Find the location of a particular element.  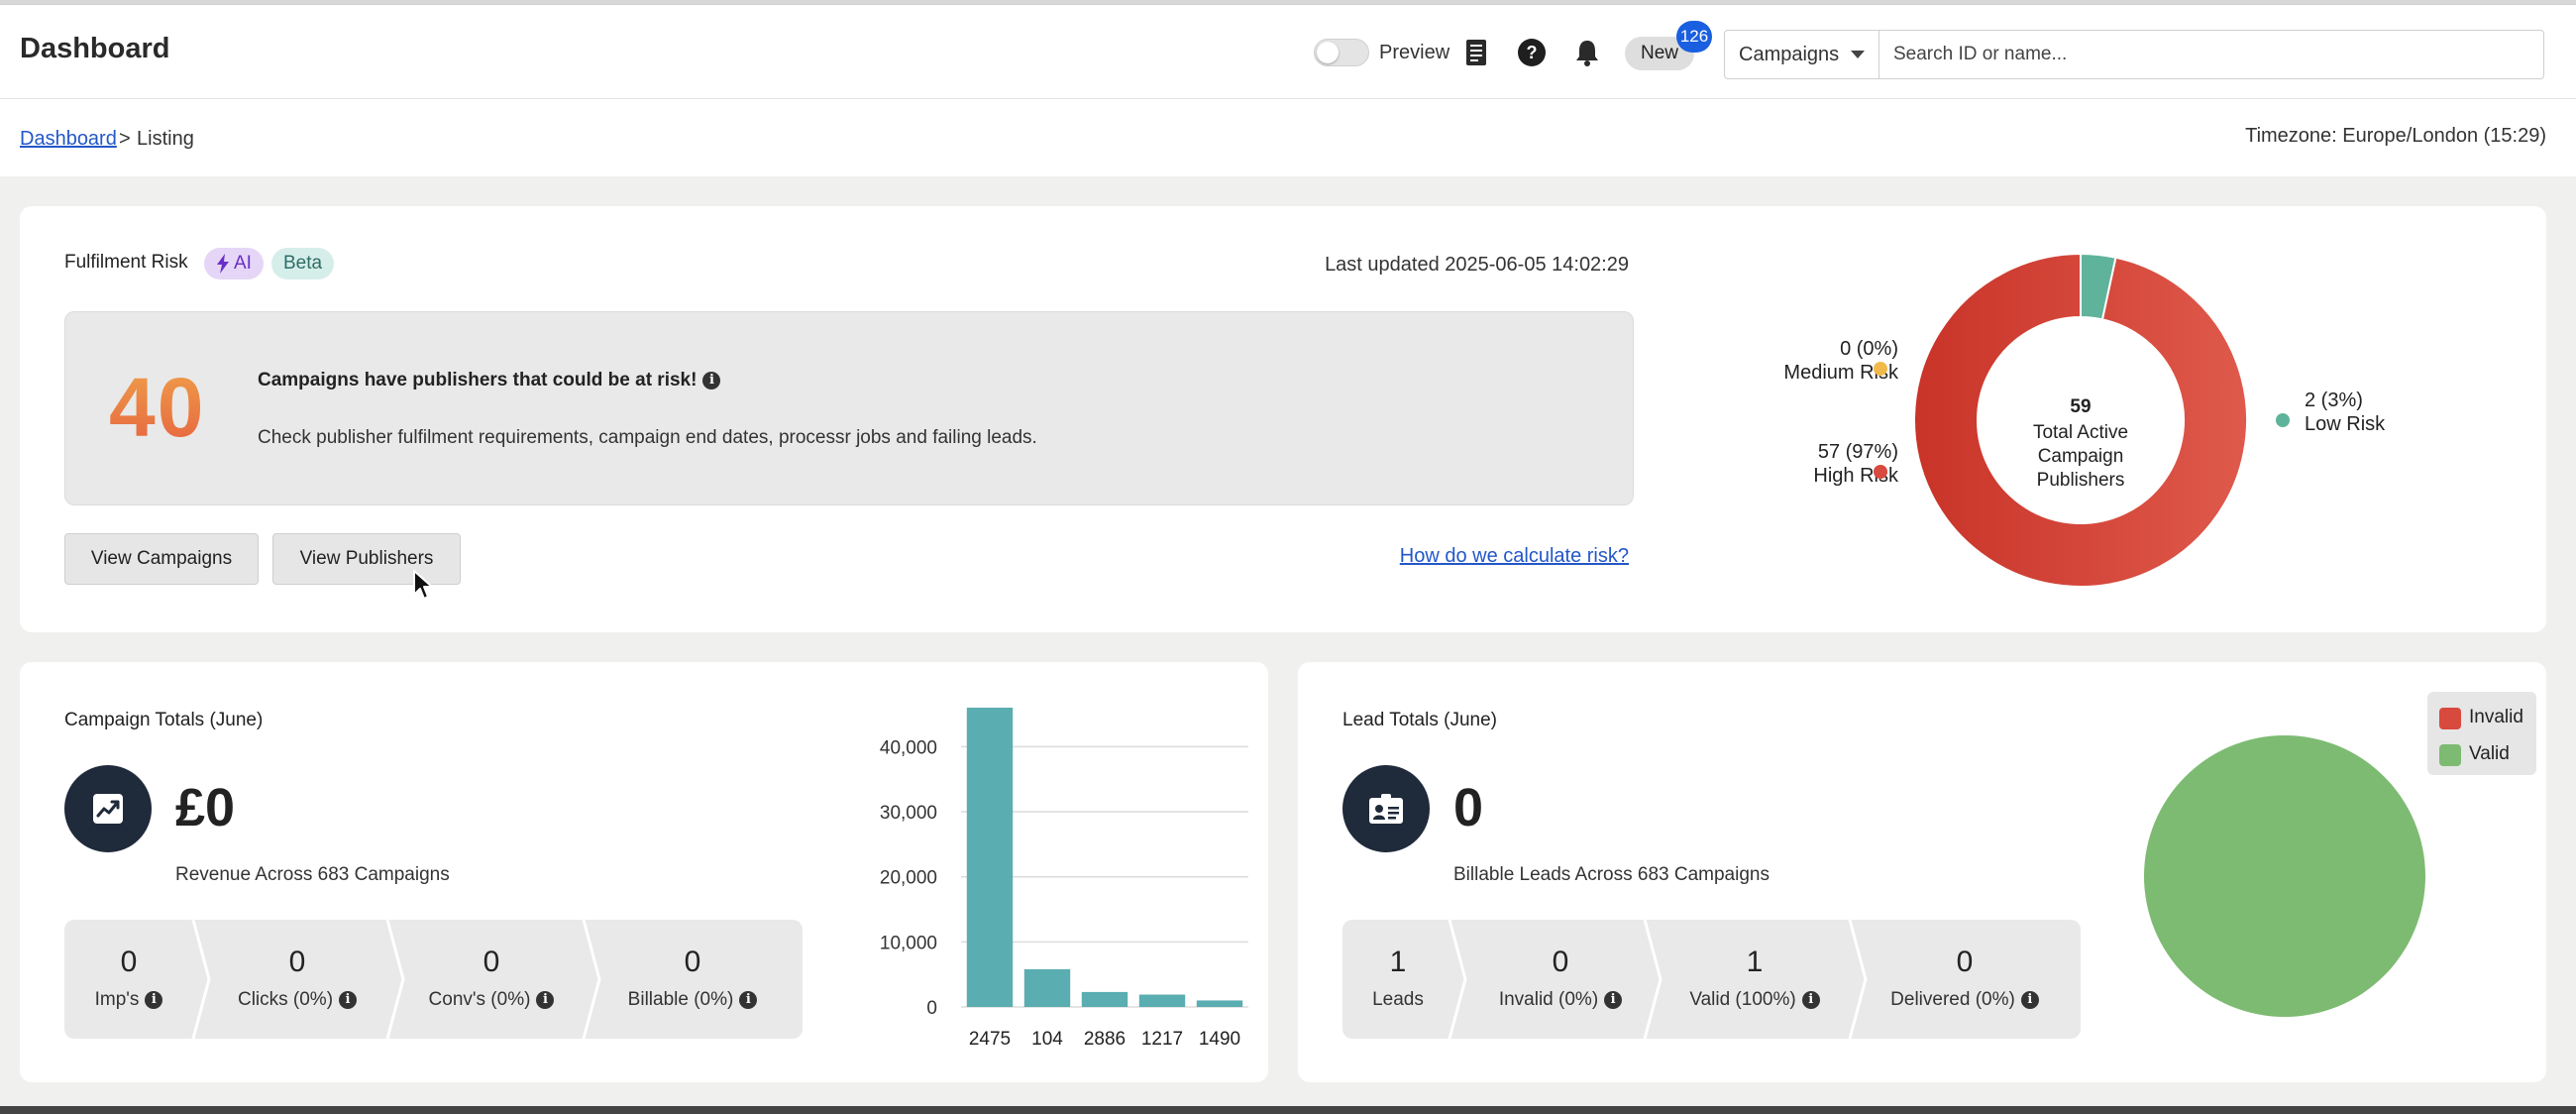

how-calculate-risk-link: How do we calculate risk? is located at coordinates (1514, 556).